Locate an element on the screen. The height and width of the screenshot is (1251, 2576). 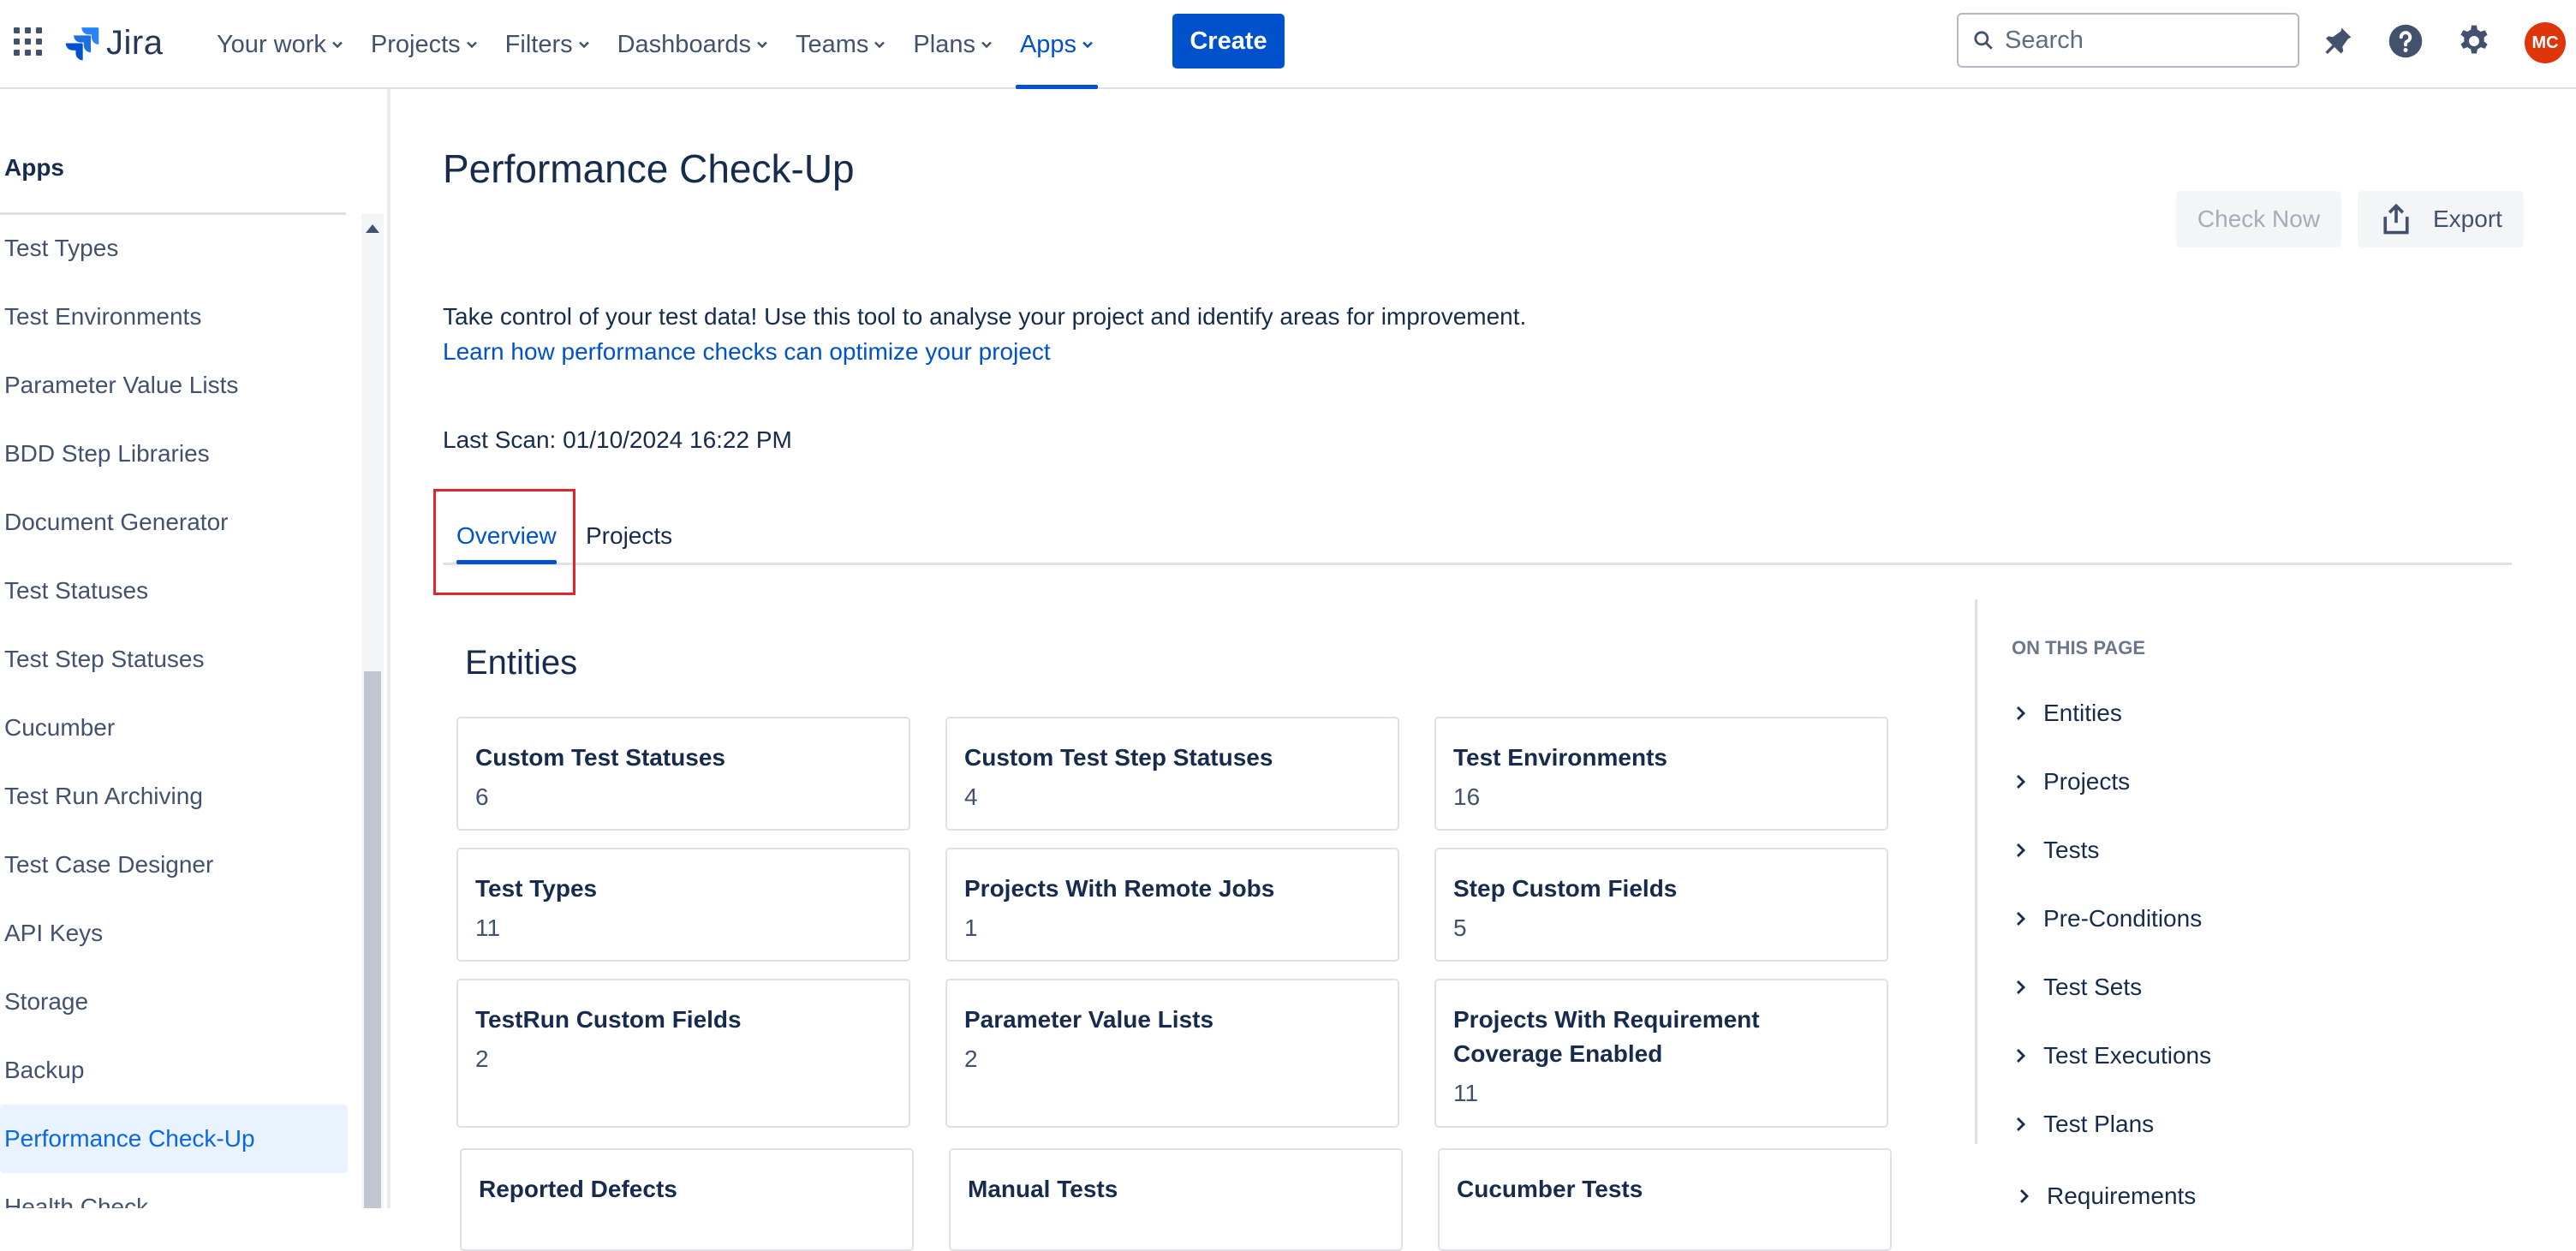
jira-logo: Jira is located at coordinates (113, 43).